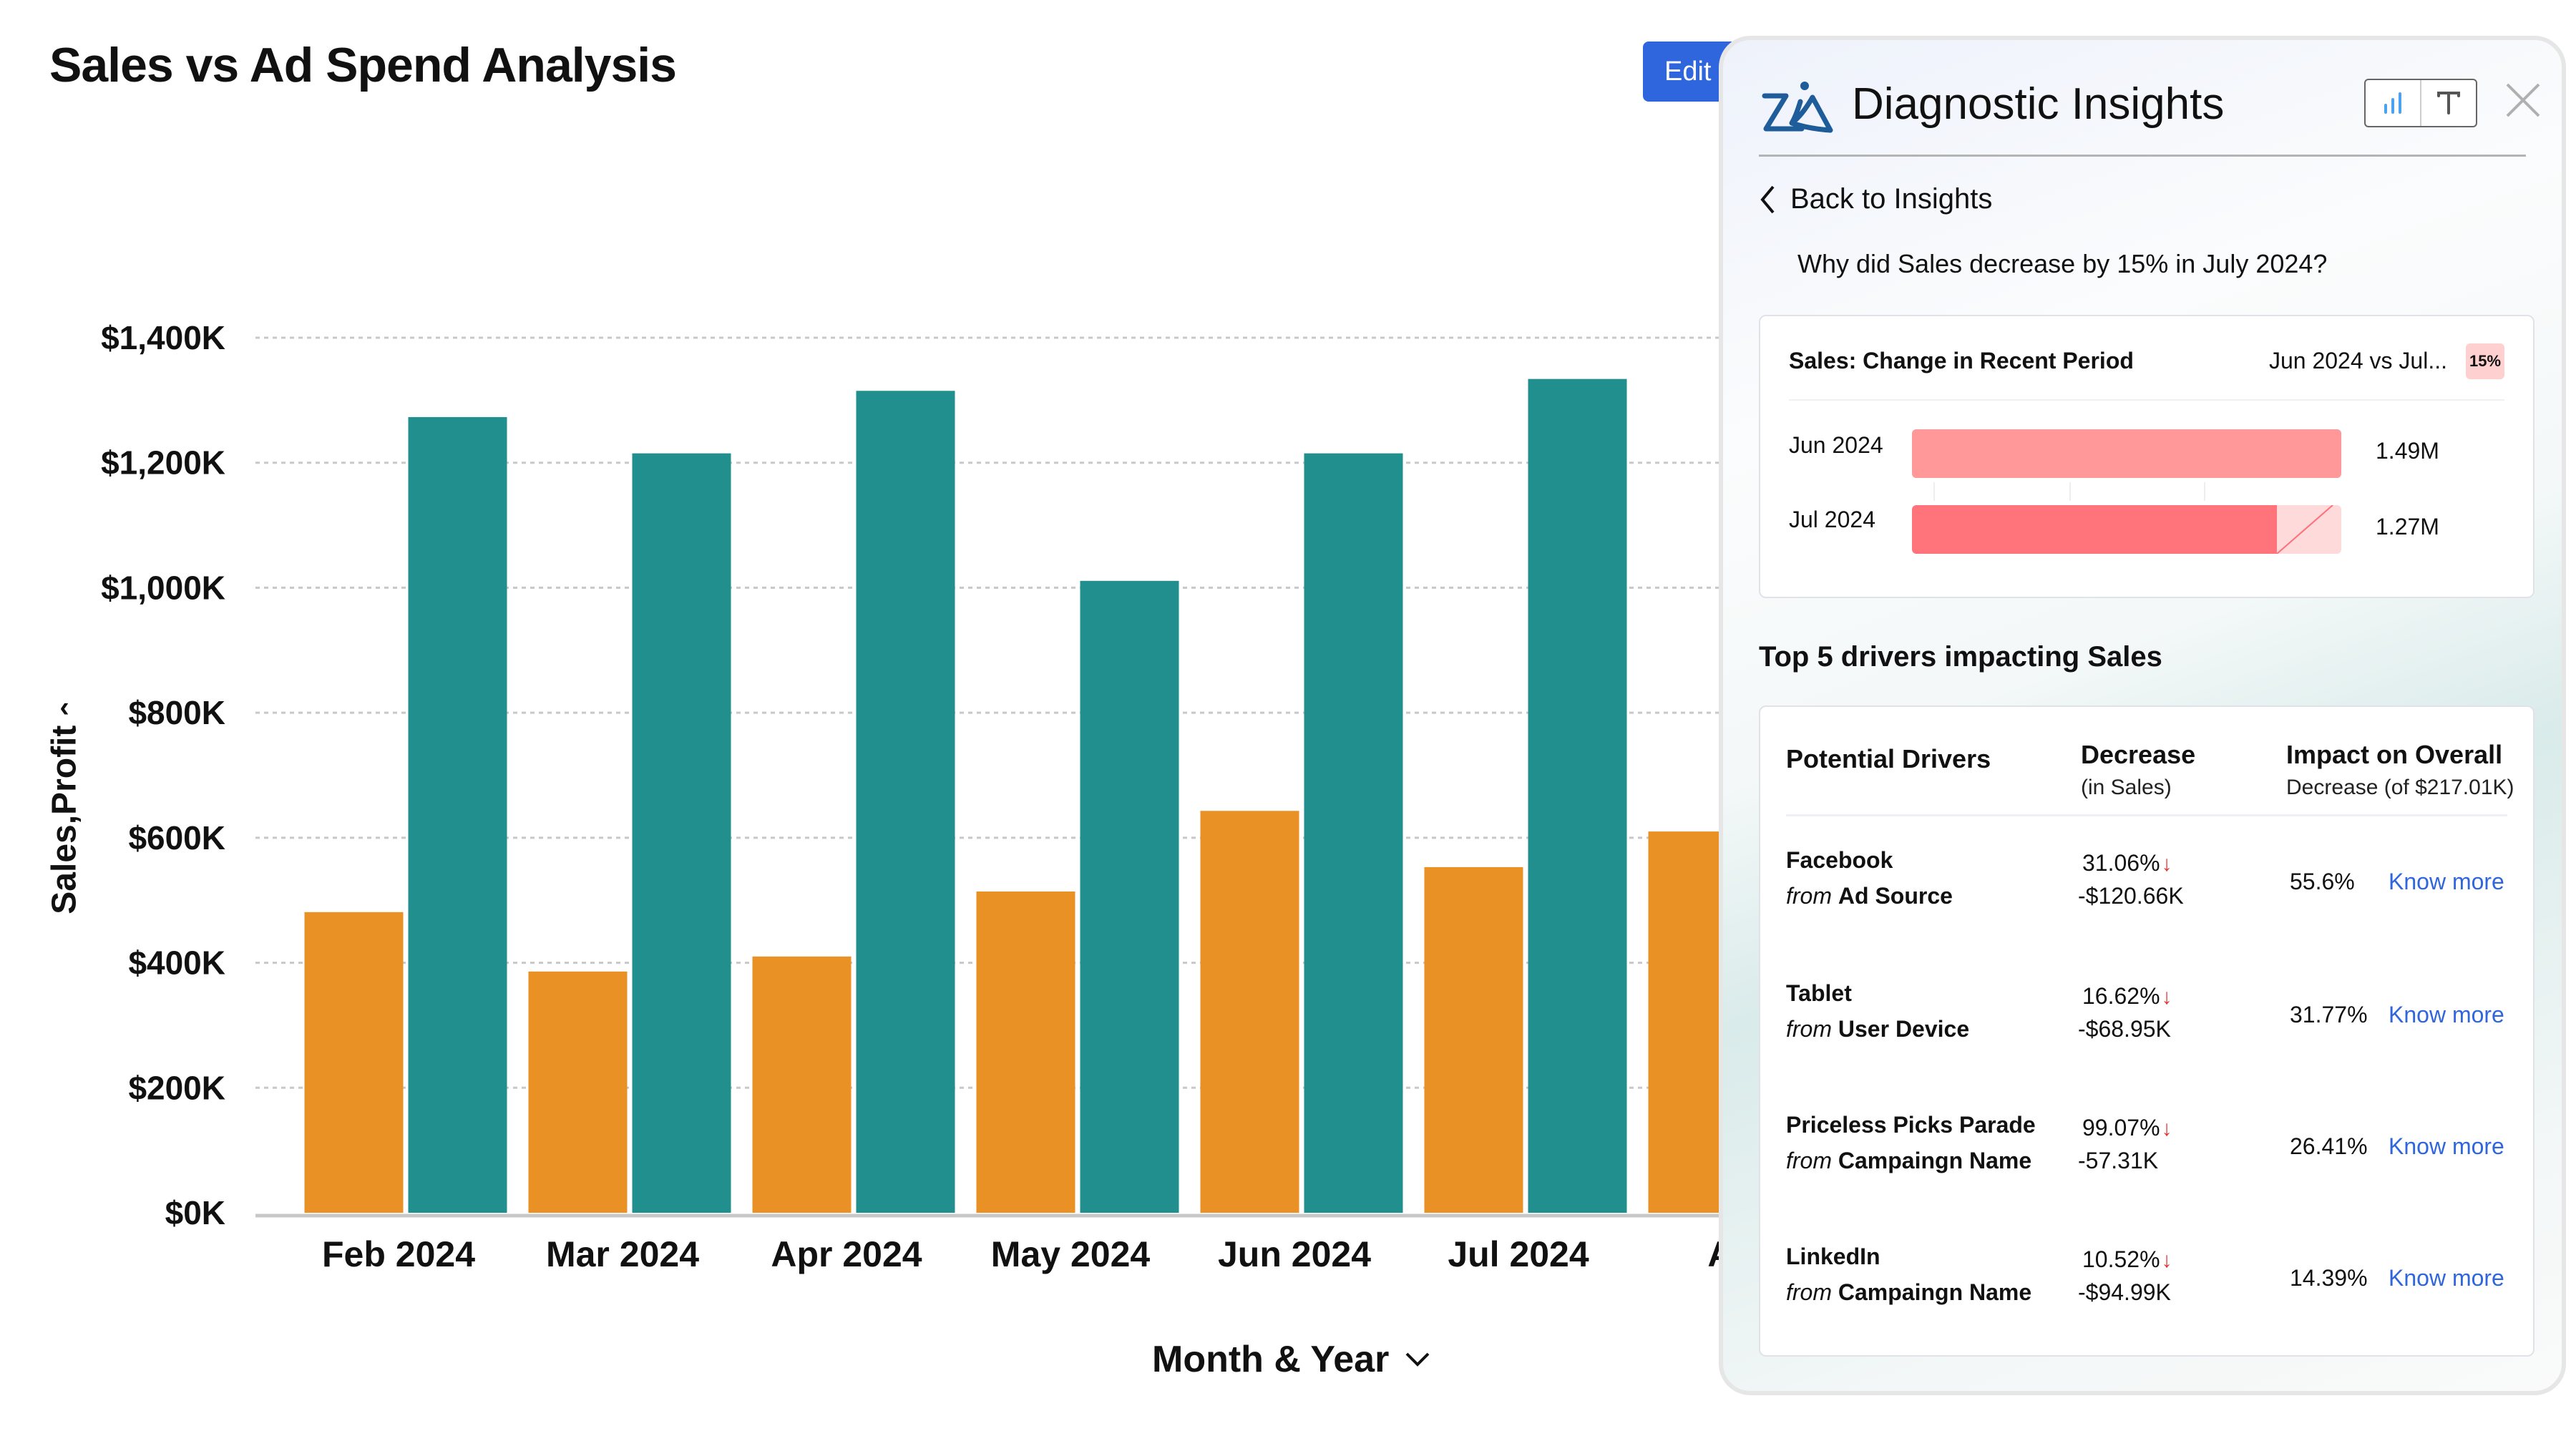 The image size is (2576, 1431). I want to click on pct-value: 16.62%, so click(2121, 996).